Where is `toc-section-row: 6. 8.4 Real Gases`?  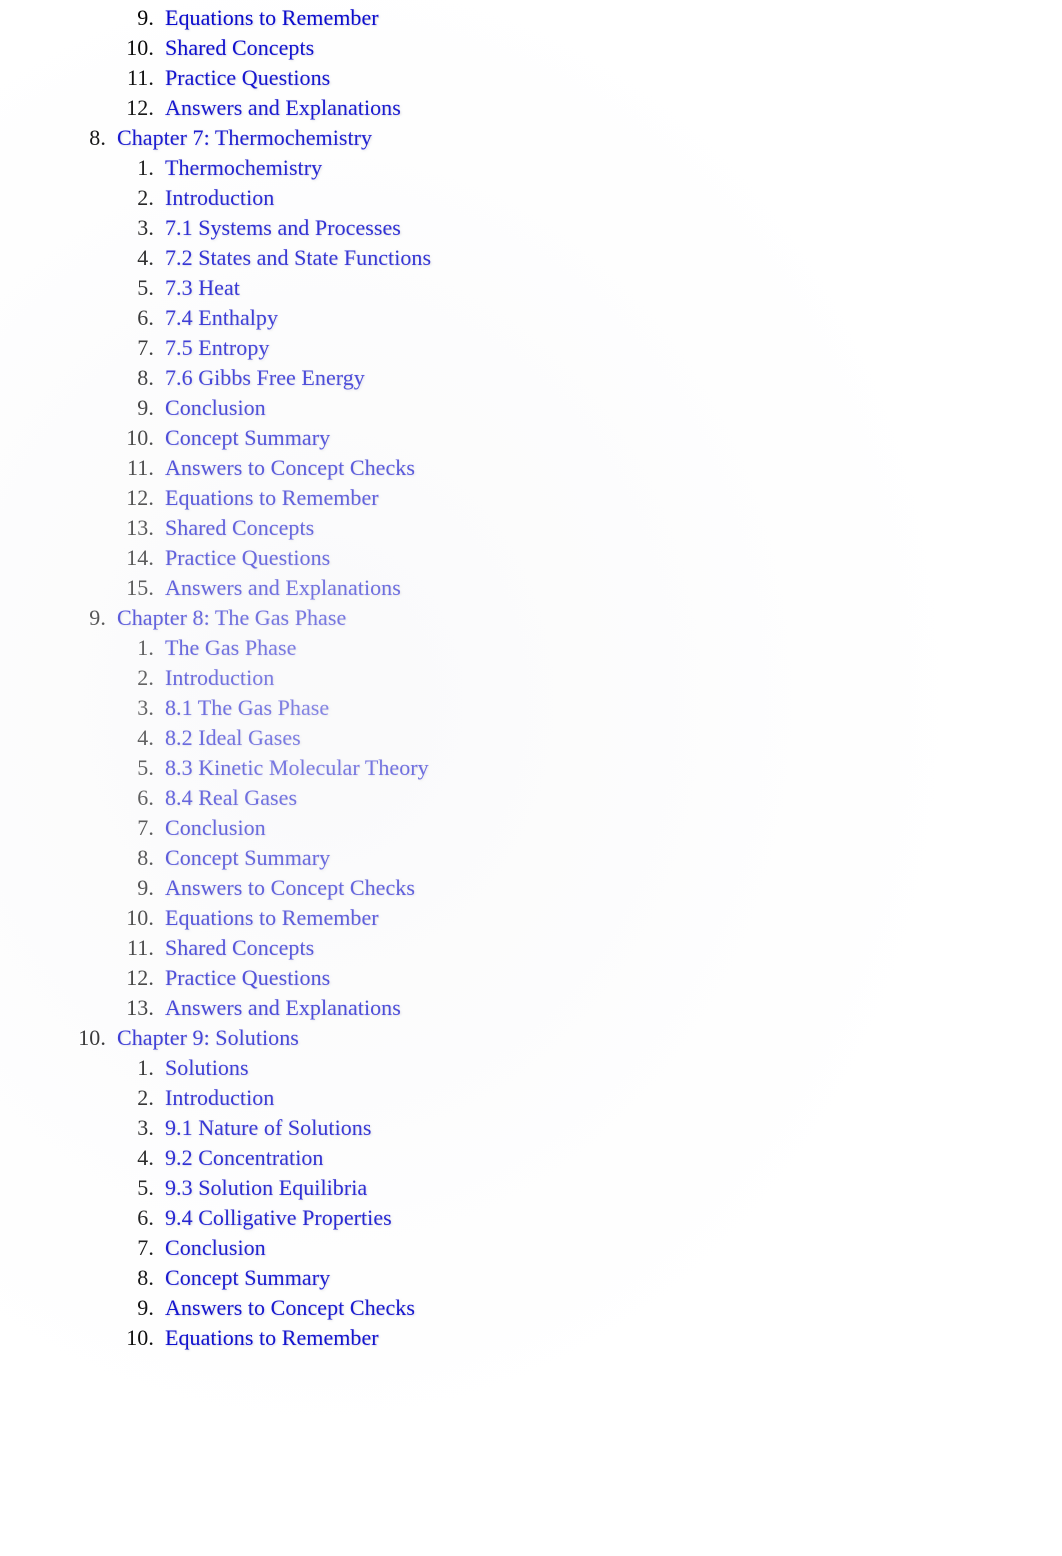 toc-section-row: 6. 8.4 Real Gases is located at coordinates (531, 798).